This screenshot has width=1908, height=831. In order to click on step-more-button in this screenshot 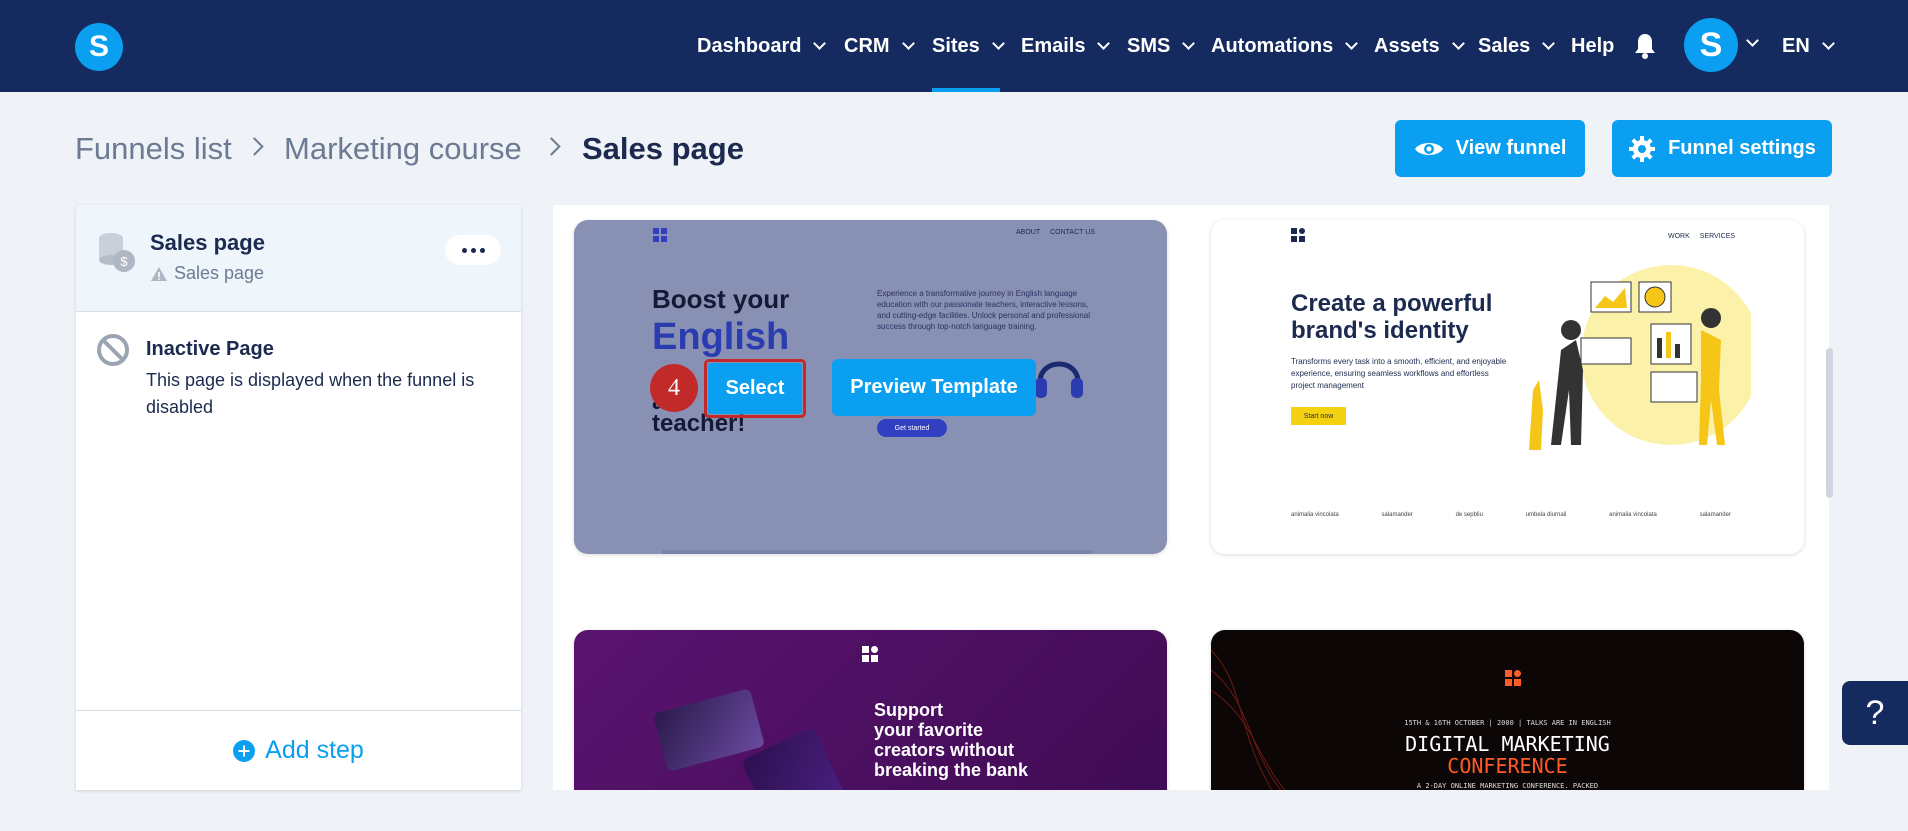, I will do `click(473, 250)`.